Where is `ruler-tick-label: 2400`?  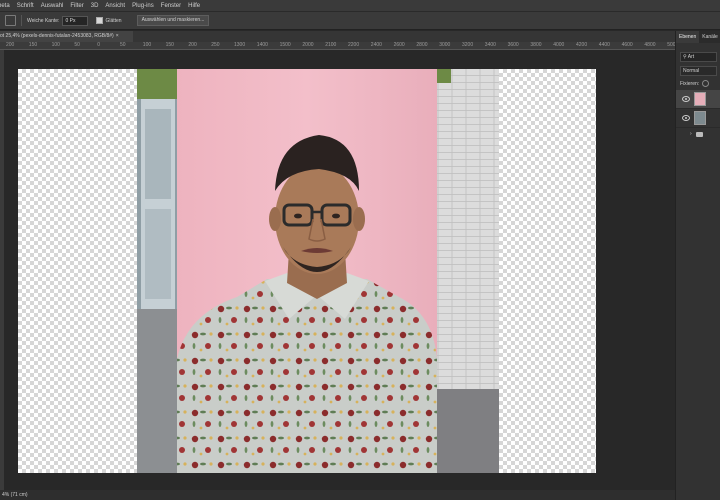 ruler-tick-label: 2400 is located at coordinates (376, 45).